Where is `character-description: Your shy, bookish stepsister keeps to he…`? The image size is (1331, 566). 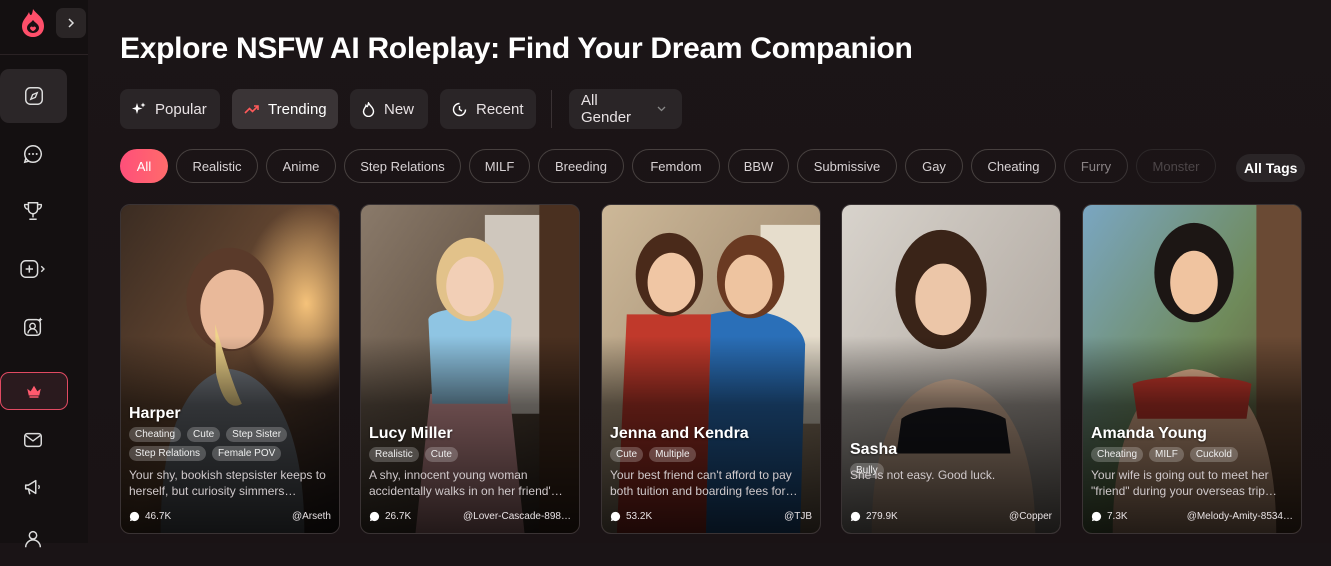
character-description: Your shy, bookish stepsister keeps to he… is located at coordinates (227, 483).